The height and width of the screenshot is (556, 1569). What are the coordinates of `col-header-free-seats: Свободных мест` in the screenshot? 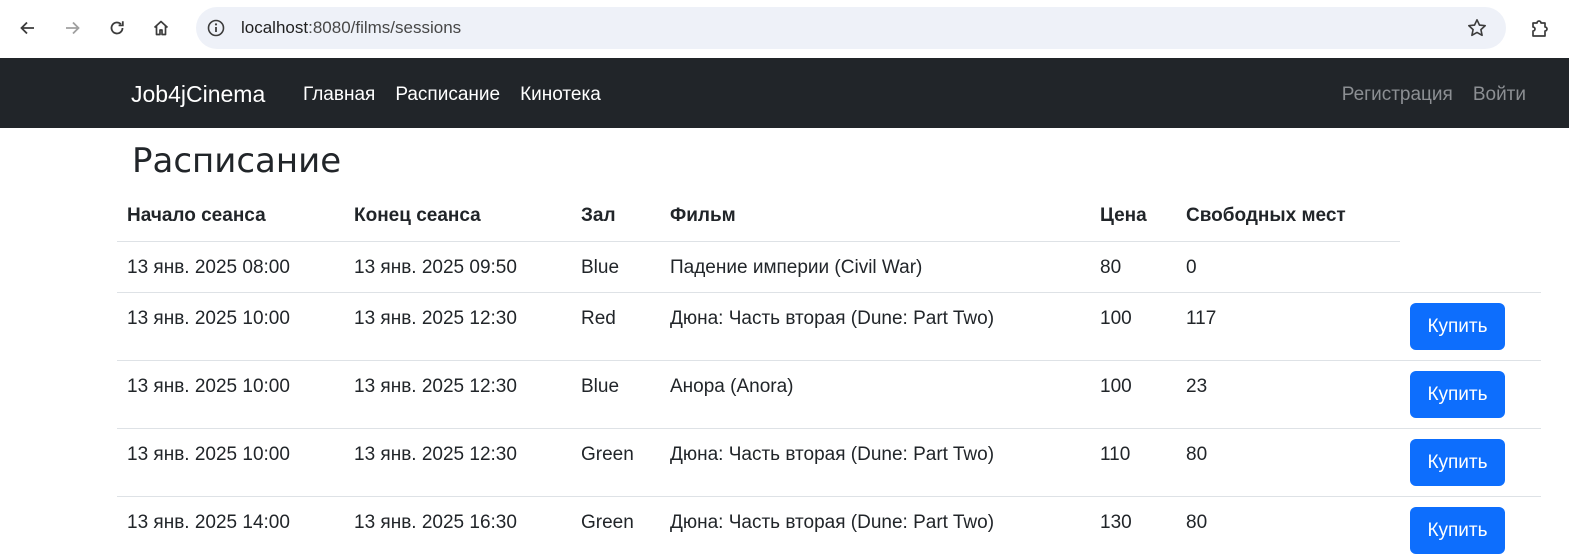 It's located at (1288, 217).